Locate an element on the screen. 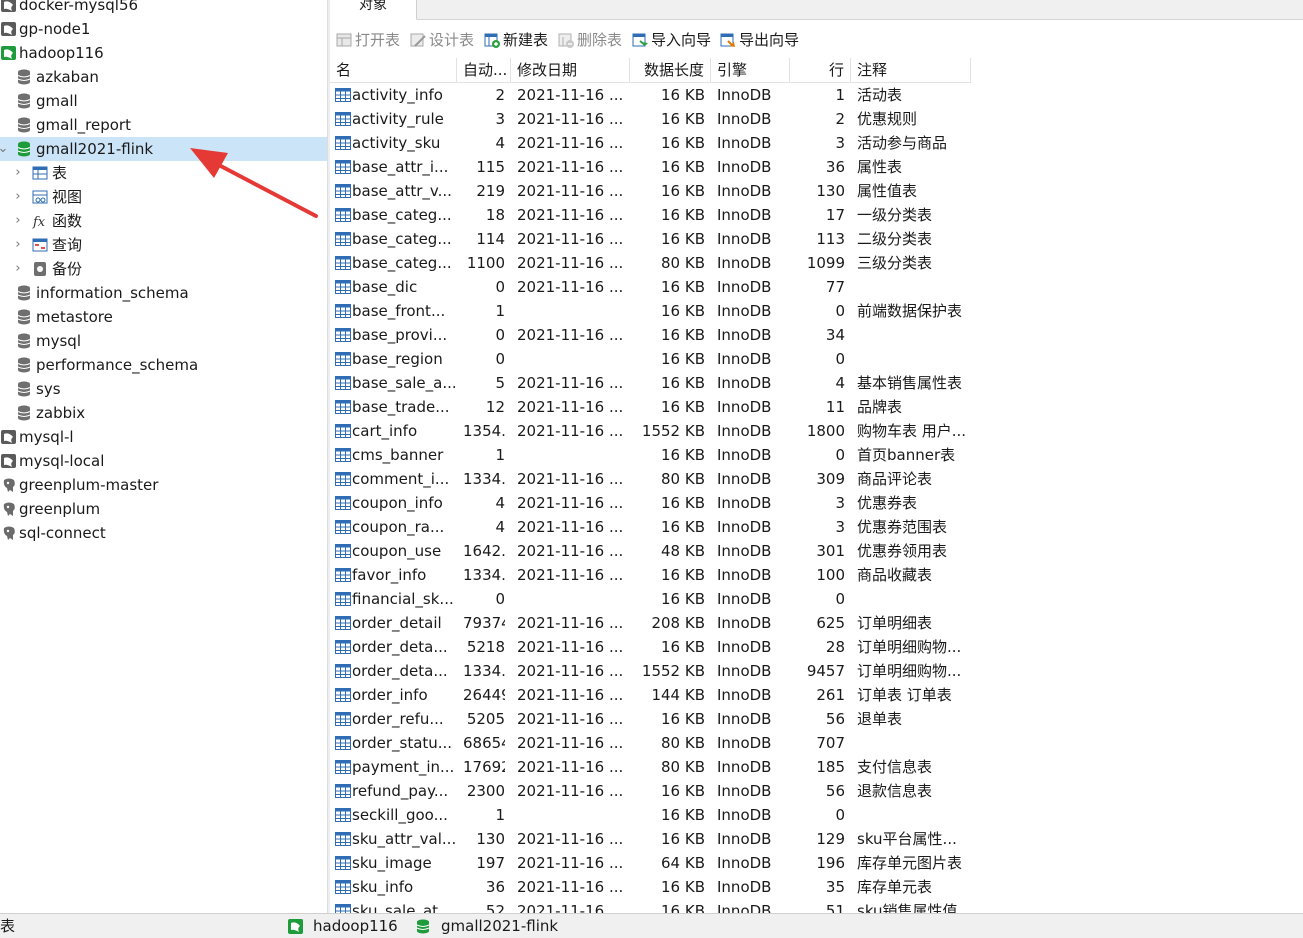 Image resolution: width=1303 pixels, height=938 pixels. cell-auto-increment: 1 is located at coordinates (500, 311).